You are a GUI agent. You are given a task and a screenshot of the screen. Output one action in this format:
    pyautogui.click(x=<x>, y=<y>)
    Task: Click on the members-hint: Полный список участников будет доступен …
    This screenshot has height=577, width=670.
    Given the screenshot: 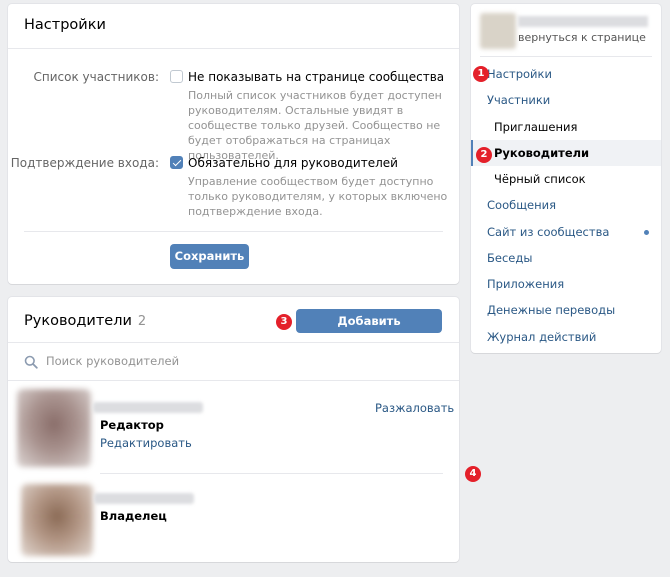 What is the action you would take?
    pyautogui.click(x=315, y=125)
    